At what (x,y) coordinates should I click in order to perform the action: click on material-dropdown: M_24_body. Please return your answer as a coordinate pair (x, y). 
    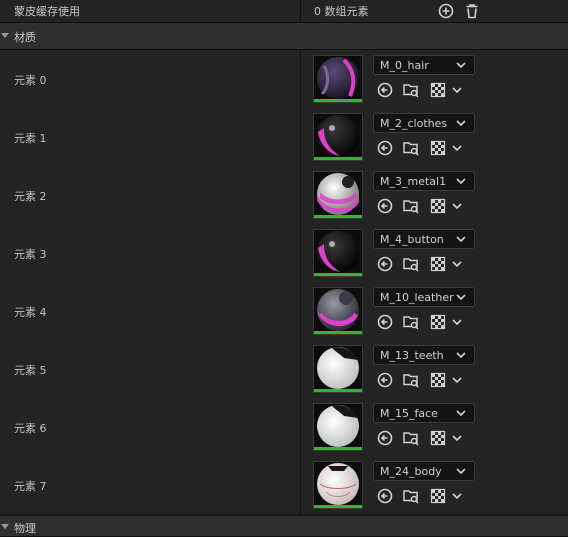
    Looking at the image, I should click on (424, 471).